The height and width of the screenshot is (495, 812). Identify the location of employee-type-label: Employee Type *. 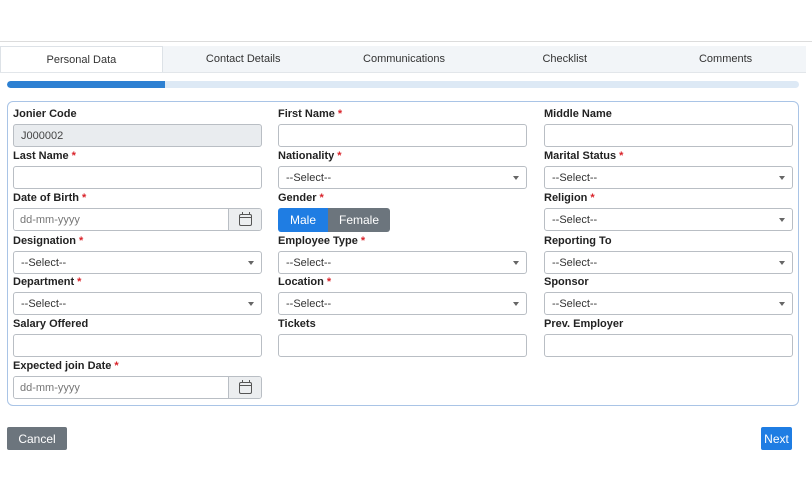
(322, 241).